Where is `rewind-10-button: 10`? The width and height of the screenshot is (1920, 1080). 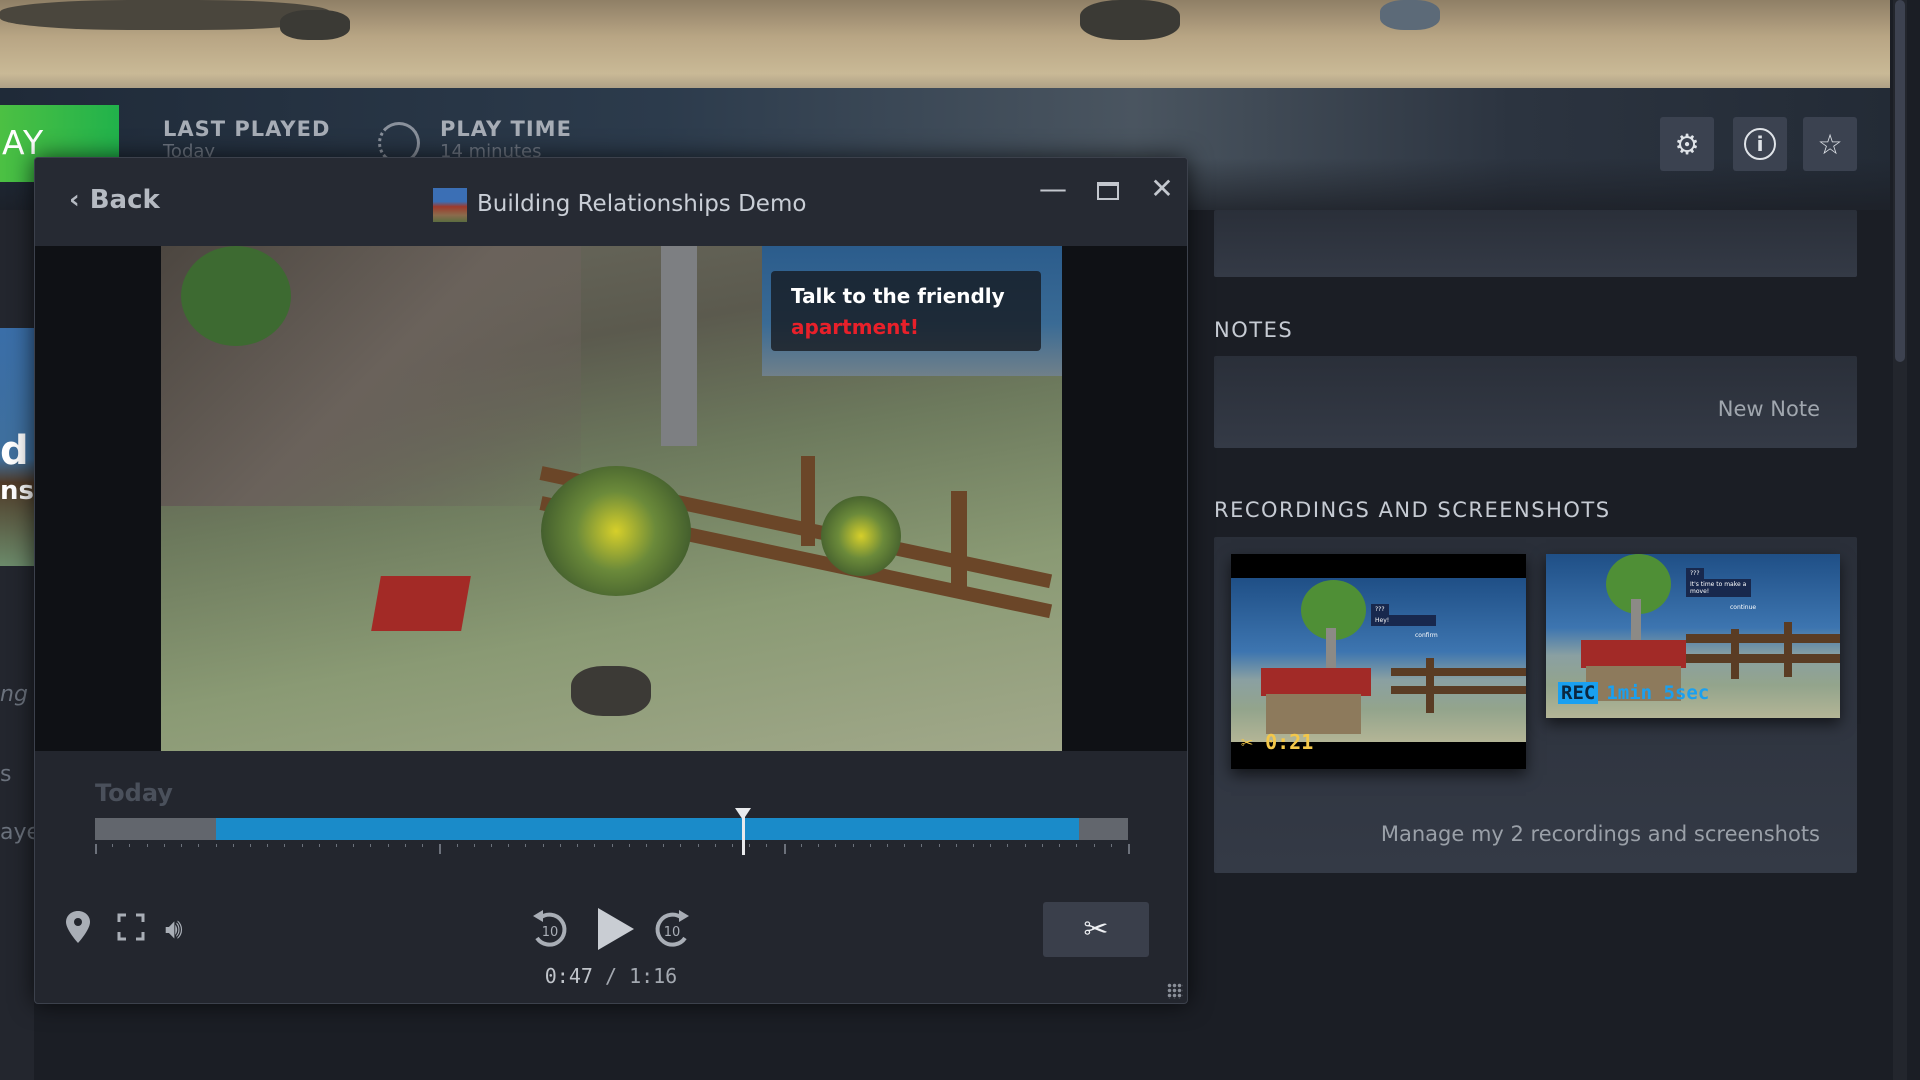 rewind-10-button: 10 is located at coordinates (550, 932).